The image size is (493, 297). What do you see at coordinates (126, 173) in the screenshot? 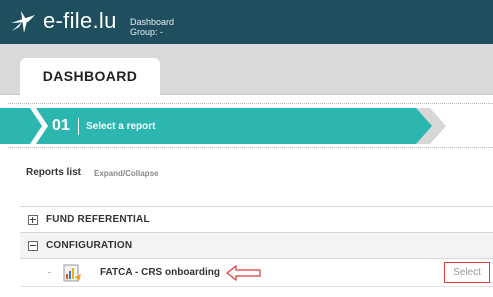
I see `expand-collapse-link: Expand/Collapse` at bounding box center [126, 173].